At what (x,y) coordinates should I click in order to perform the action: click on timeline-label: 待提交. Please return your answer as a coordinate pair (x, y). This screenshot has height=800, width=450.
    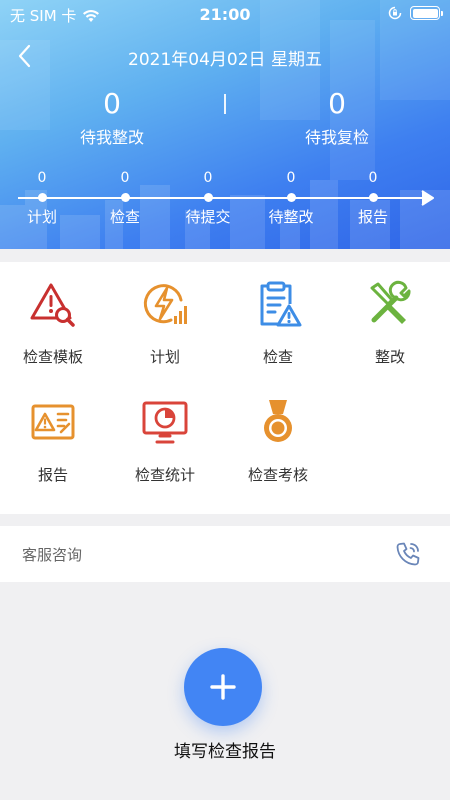
    Looking at the image, I should click on (208, 217).